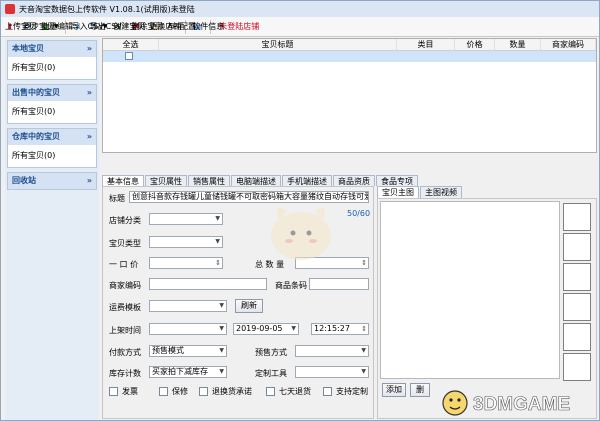  What do you see at coordinates (332, 372) in the screenshot?
I see `custom-tool-select` at bounding box center [332, 372].